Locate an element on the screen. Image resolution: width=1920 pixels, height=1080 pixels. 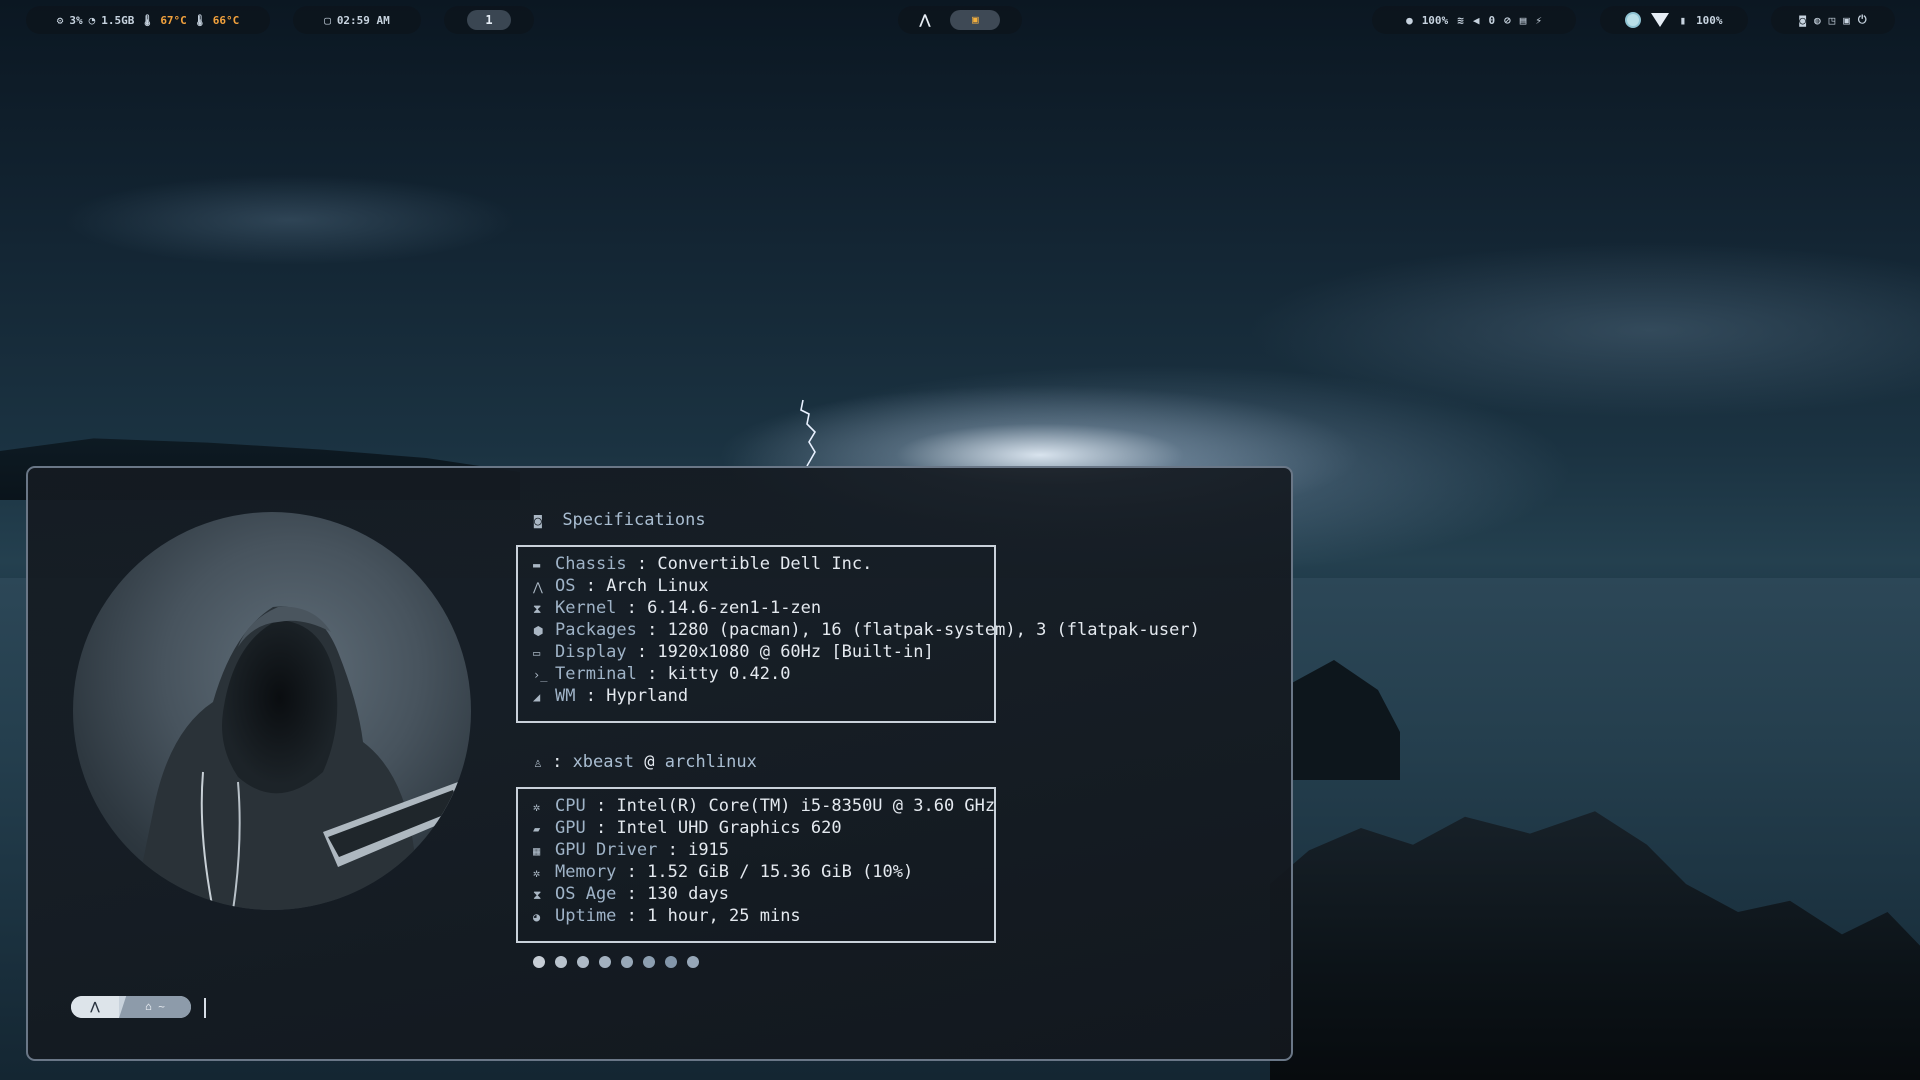
hardware-row-uptime: ◕ Uptime : 1 hour, 25 mins is located at coordinates (667, 916).